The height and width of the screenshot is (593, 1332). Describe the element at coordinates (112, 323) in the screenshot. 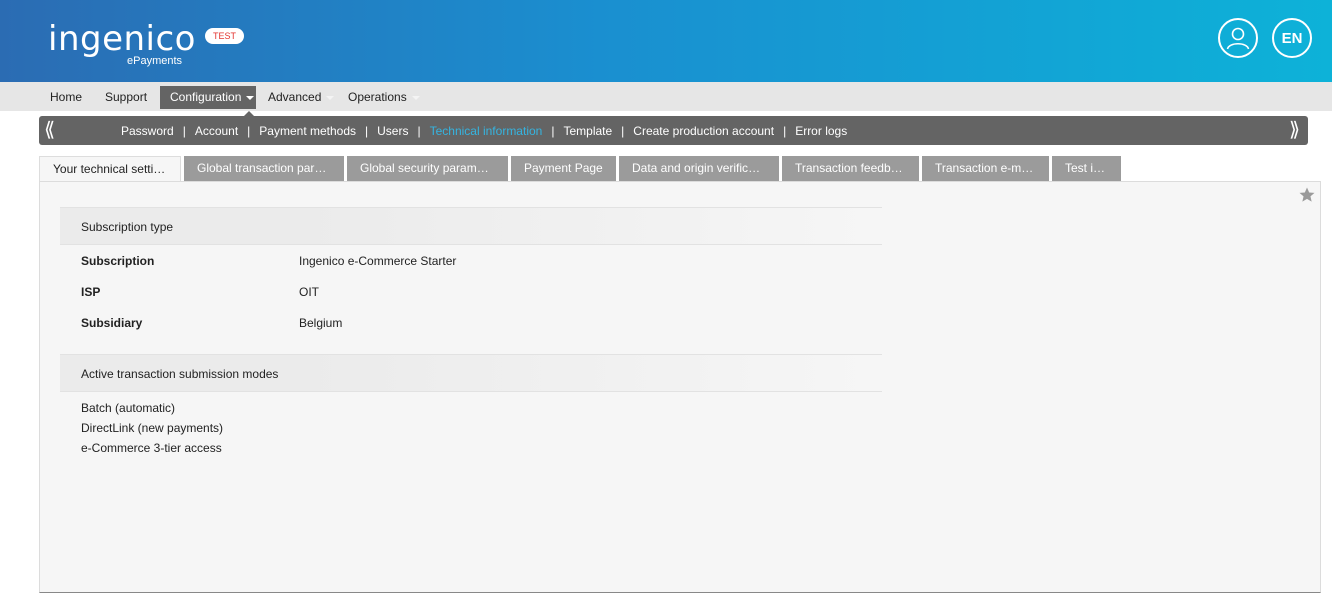

I see `row-label: Subsidiary` at that location.